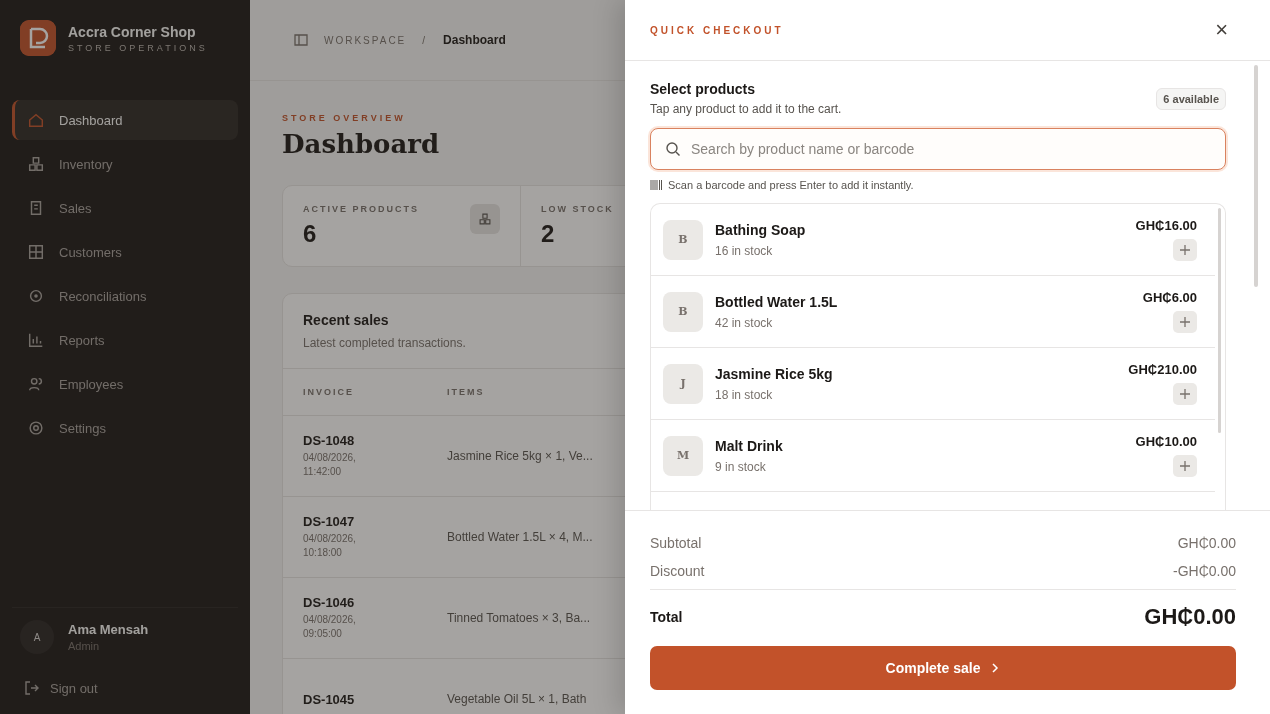 The image size is (1270, 714). I want to click on invoice-number: DS-1045, so click(329, 699).